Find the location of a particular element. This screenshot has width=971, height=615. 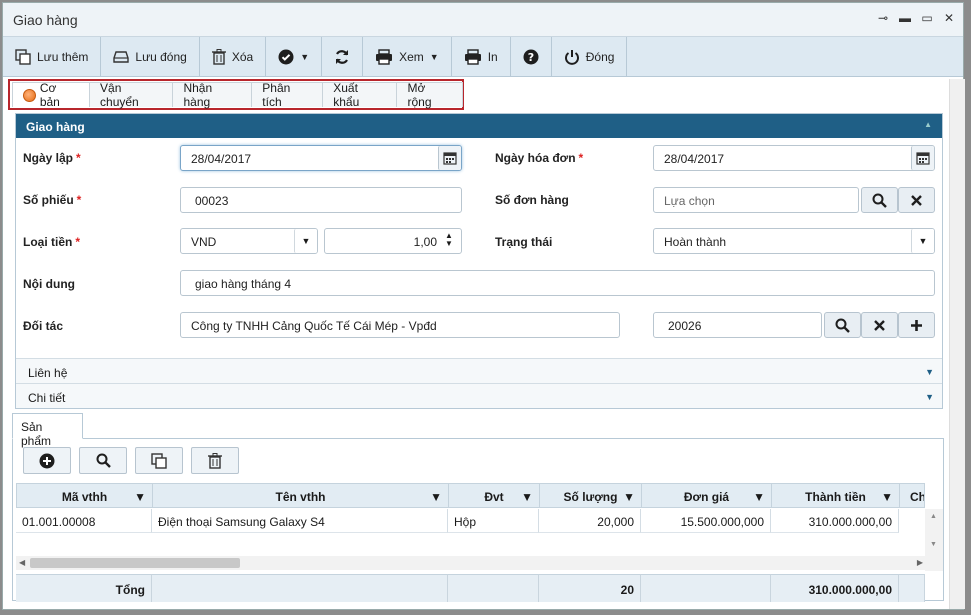

col-header-thanh-tien: Thành tiền ▼ is located at coordinates (835, 495).